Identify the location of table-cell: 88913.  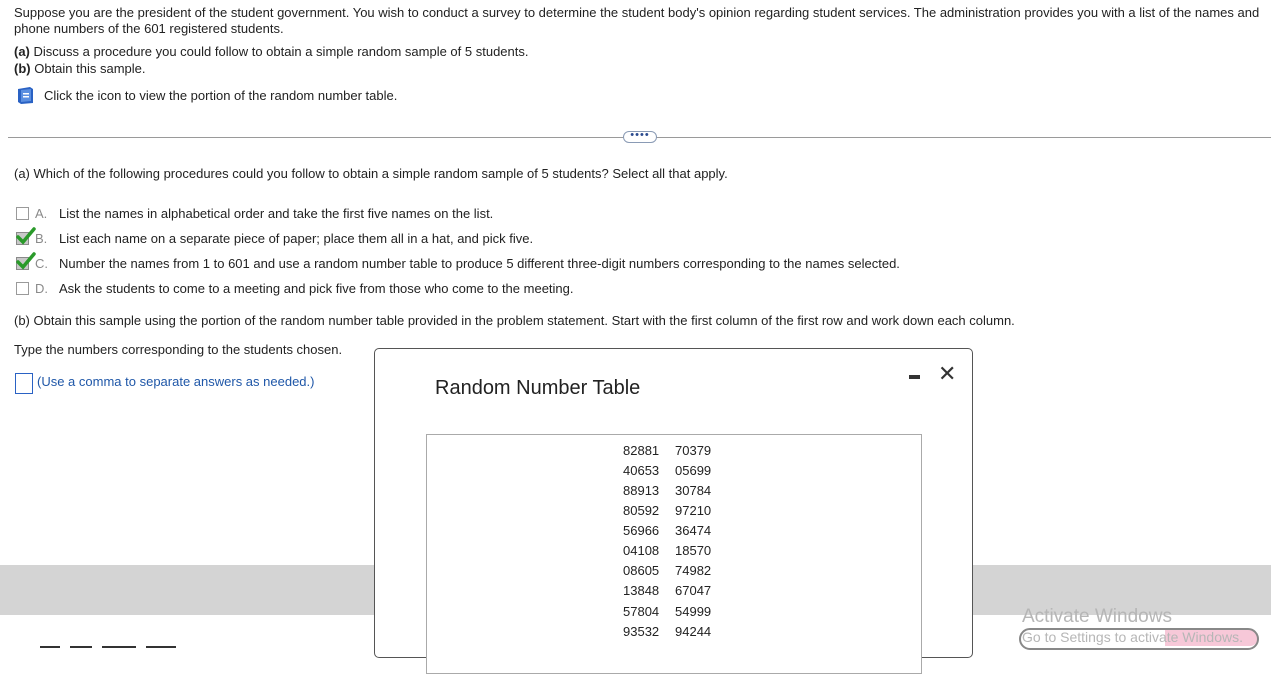
(641, 490).